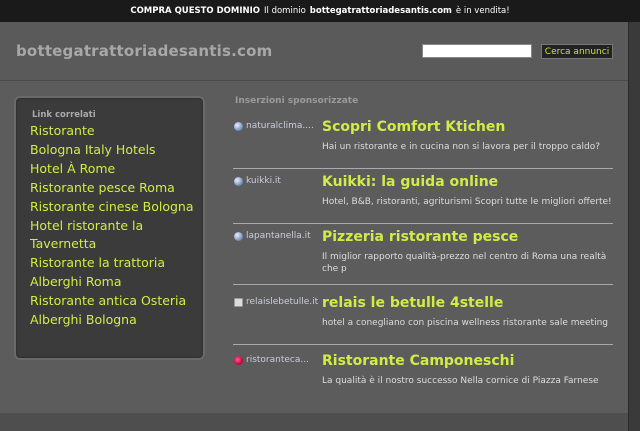 The height and width of the screenshot is (431, 640). What do you see at coordinates (238, 302) in the screenshot?
I see `page-icon` at bounding box center [238, 302].